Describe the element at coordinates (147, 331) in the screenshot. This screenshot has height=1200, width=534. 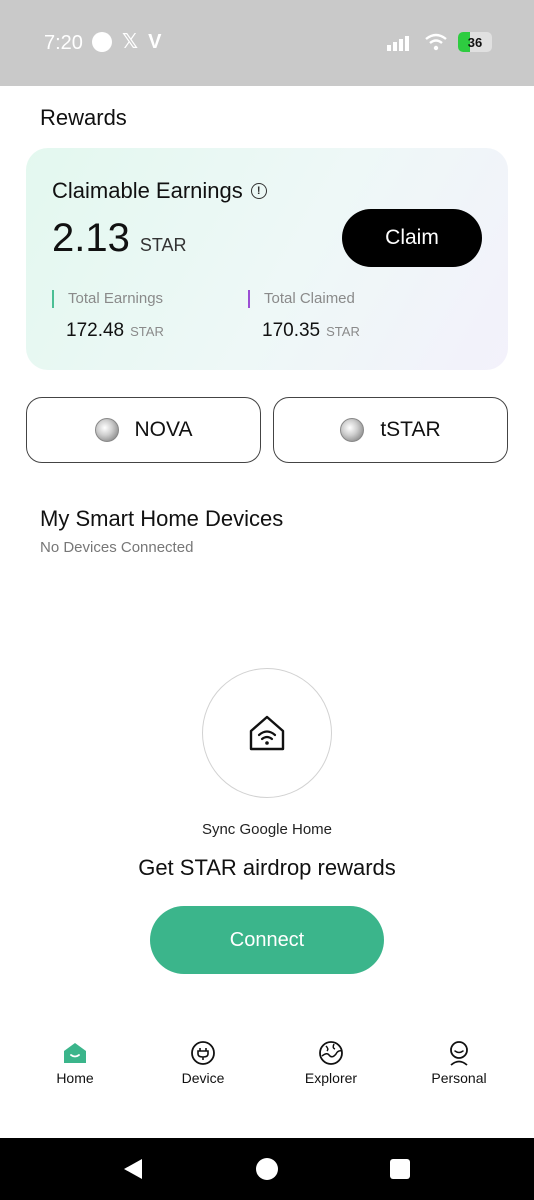
I see `total-earnings-unit: STAR` at that location.